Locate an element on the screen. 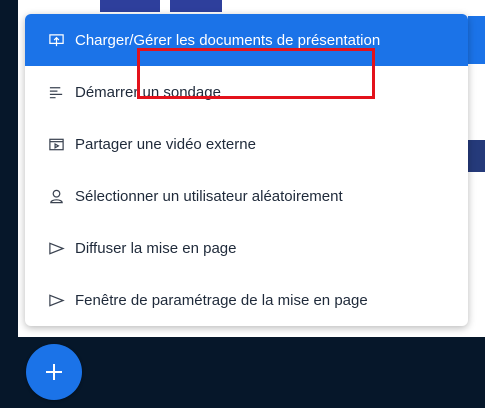 The height and width of the screenshot is (408, 485). menu-item-start-poll: Démarrer un sondage is located at coordinates (246, 92).